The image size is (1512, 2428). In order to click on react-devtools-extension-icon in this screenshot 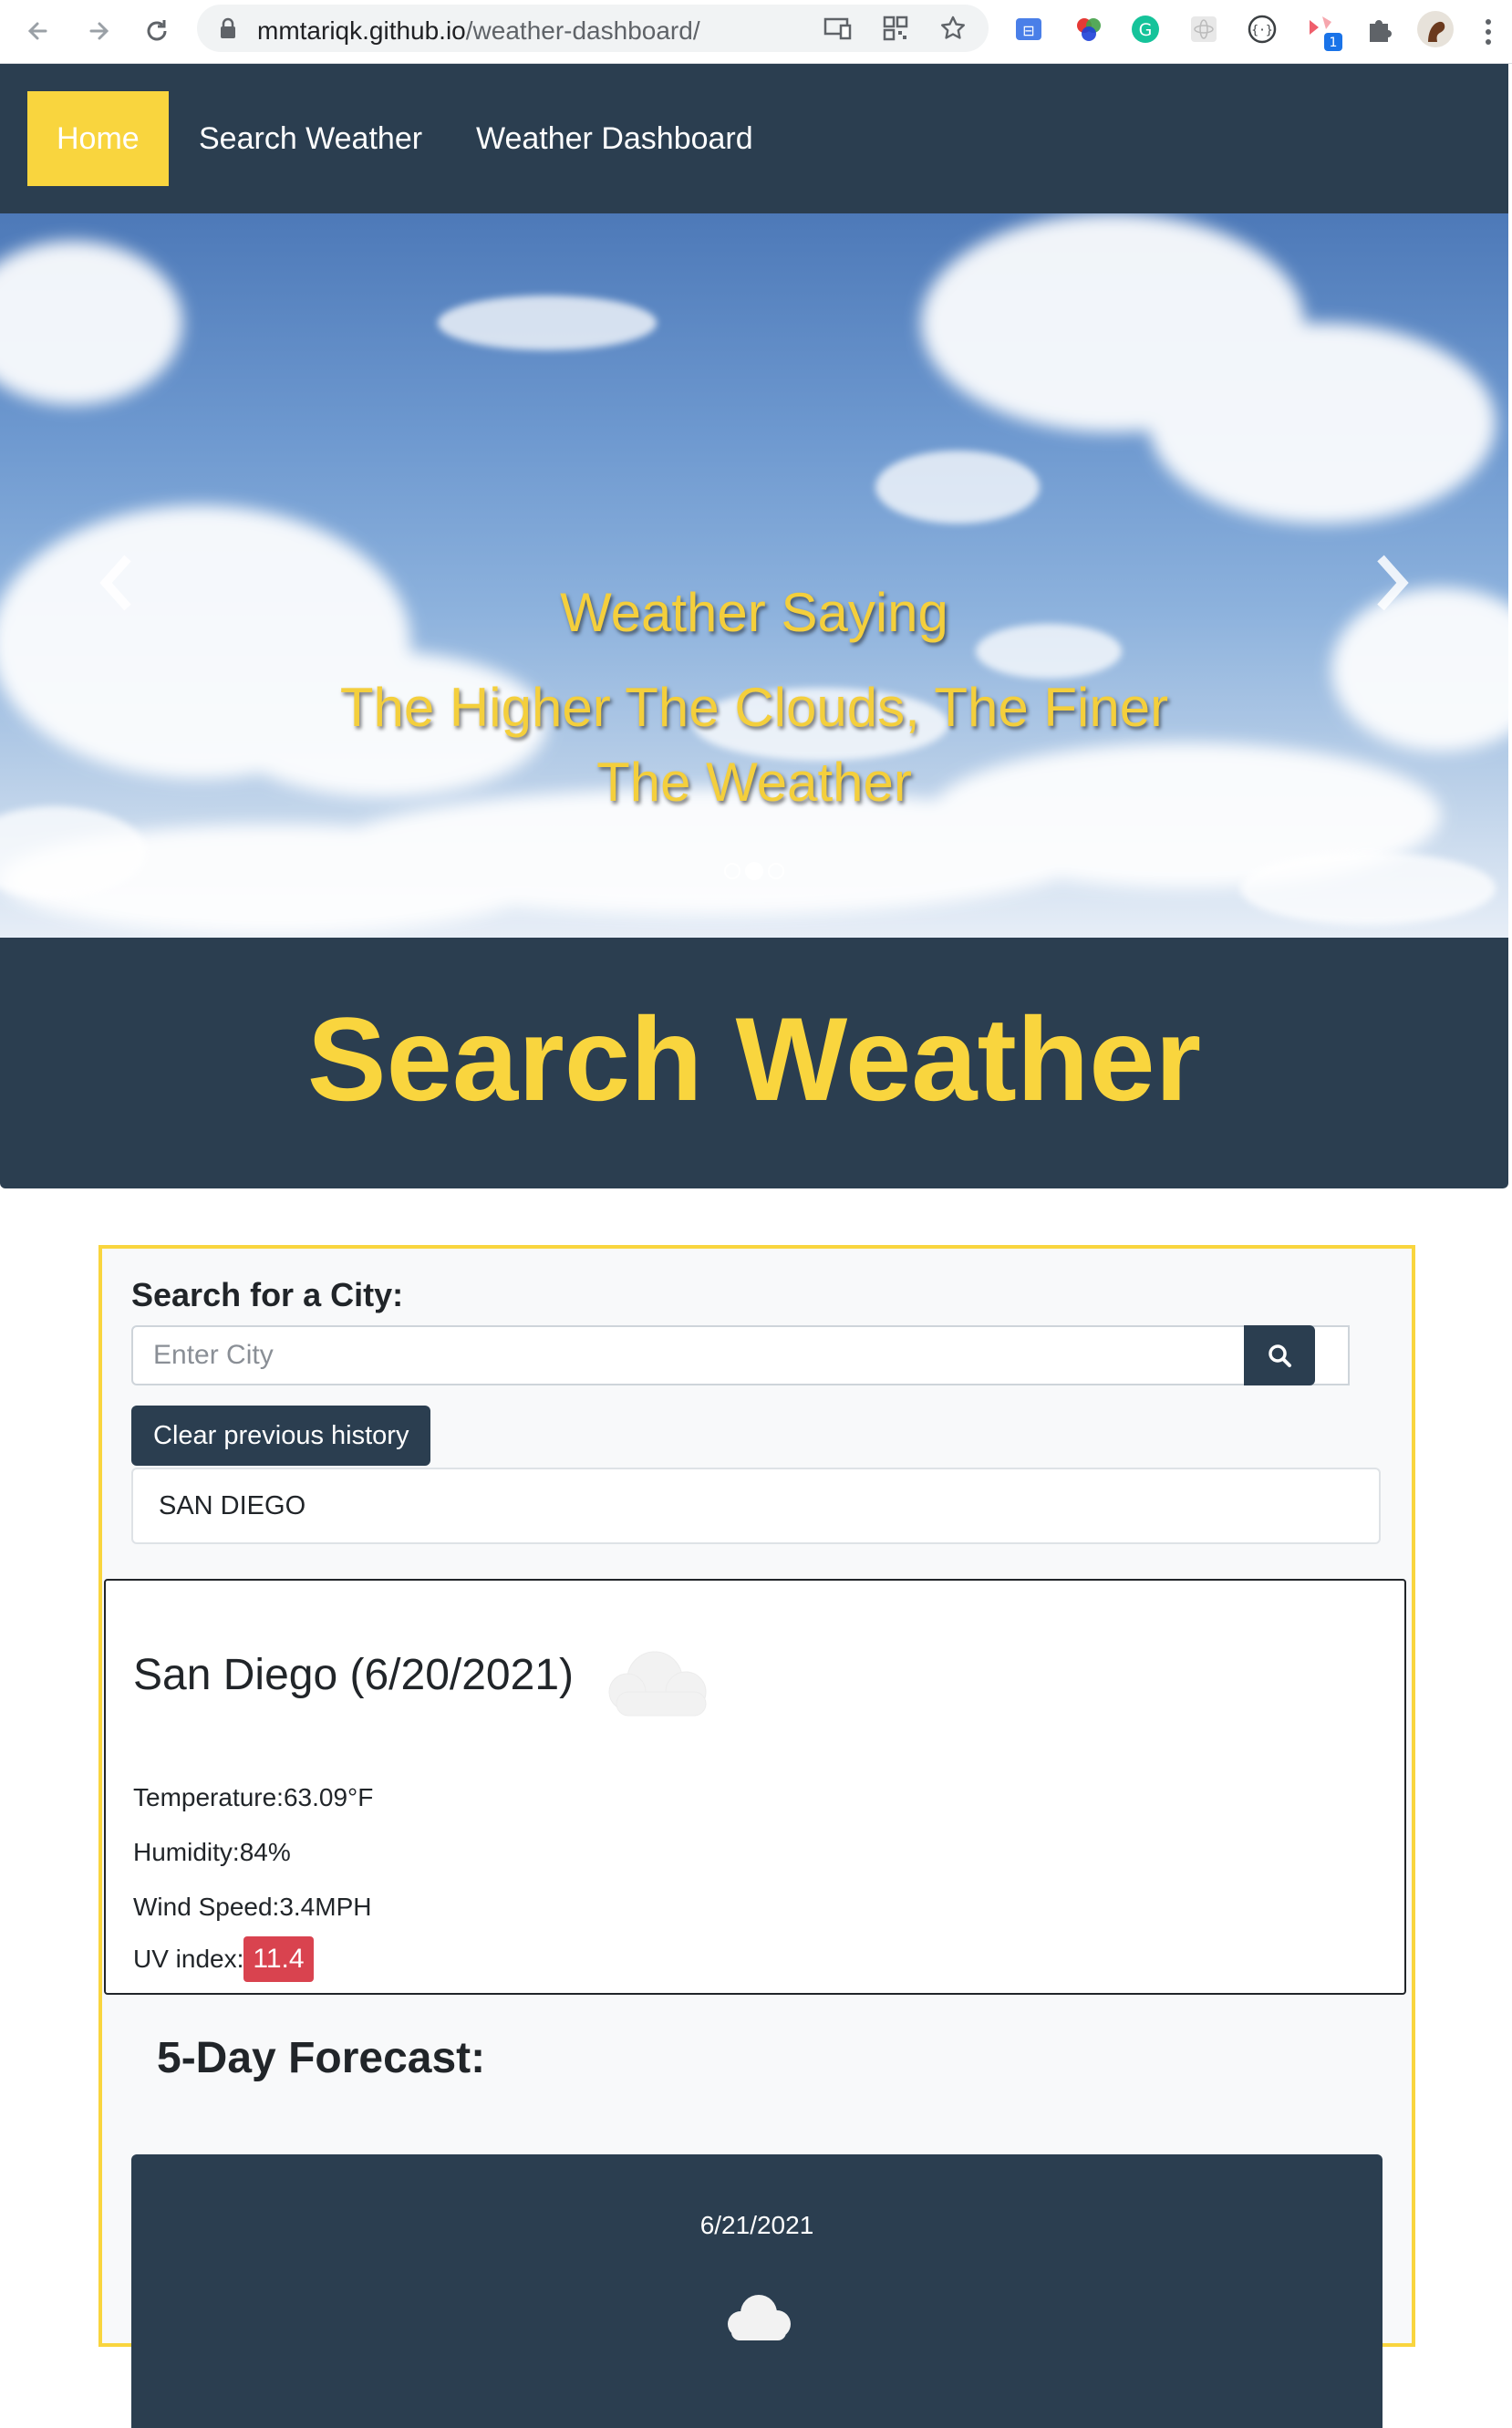, I will do `click(1203, 30)`.